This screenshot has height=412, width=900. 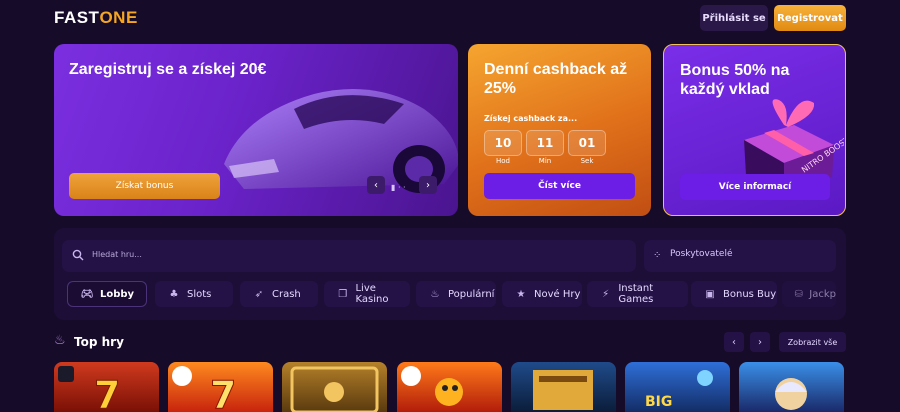 What do you see at coordinates (556, 79) in the screenshot?
I see `promo-title: Denní cashback až 25%` at bounding box center [556, 79].